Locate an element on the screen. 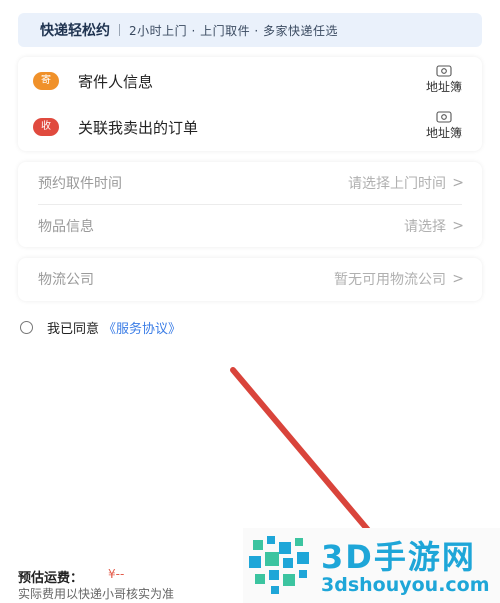  watermark-url: 3dshouyou.com is located at coordinates (405, 585).